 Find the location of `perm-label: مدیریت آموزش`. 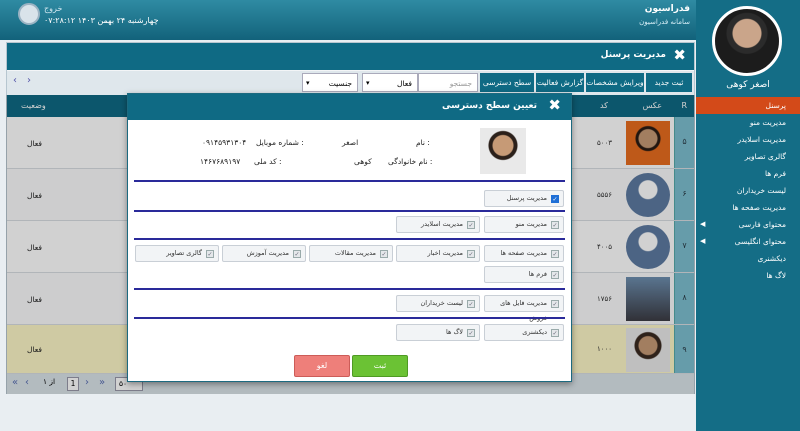

perm-label: مدیریت آموزش is located at coordinates (267, 253).